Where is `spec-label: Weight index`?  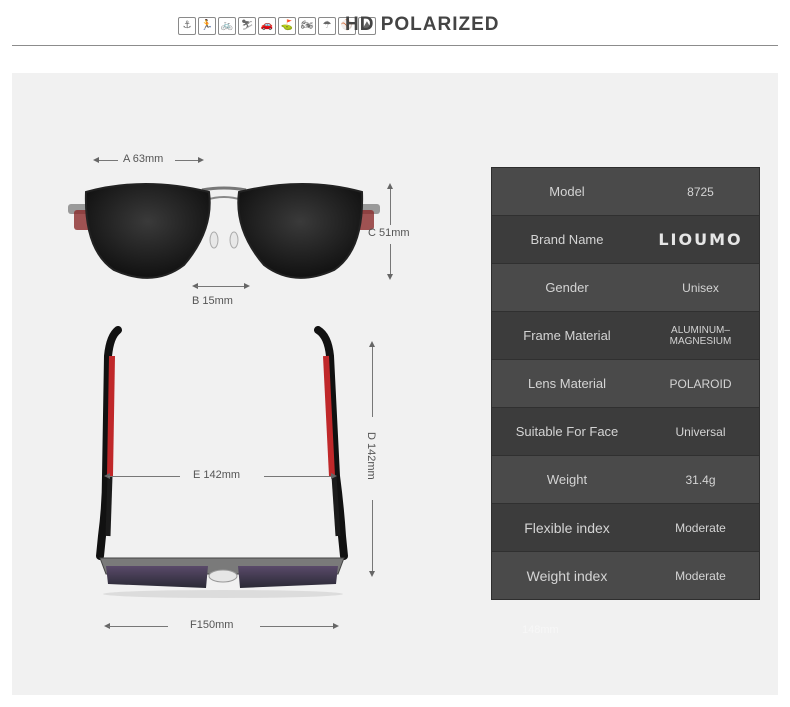 spec-label: Weight index is located at coordinates (567, 575).